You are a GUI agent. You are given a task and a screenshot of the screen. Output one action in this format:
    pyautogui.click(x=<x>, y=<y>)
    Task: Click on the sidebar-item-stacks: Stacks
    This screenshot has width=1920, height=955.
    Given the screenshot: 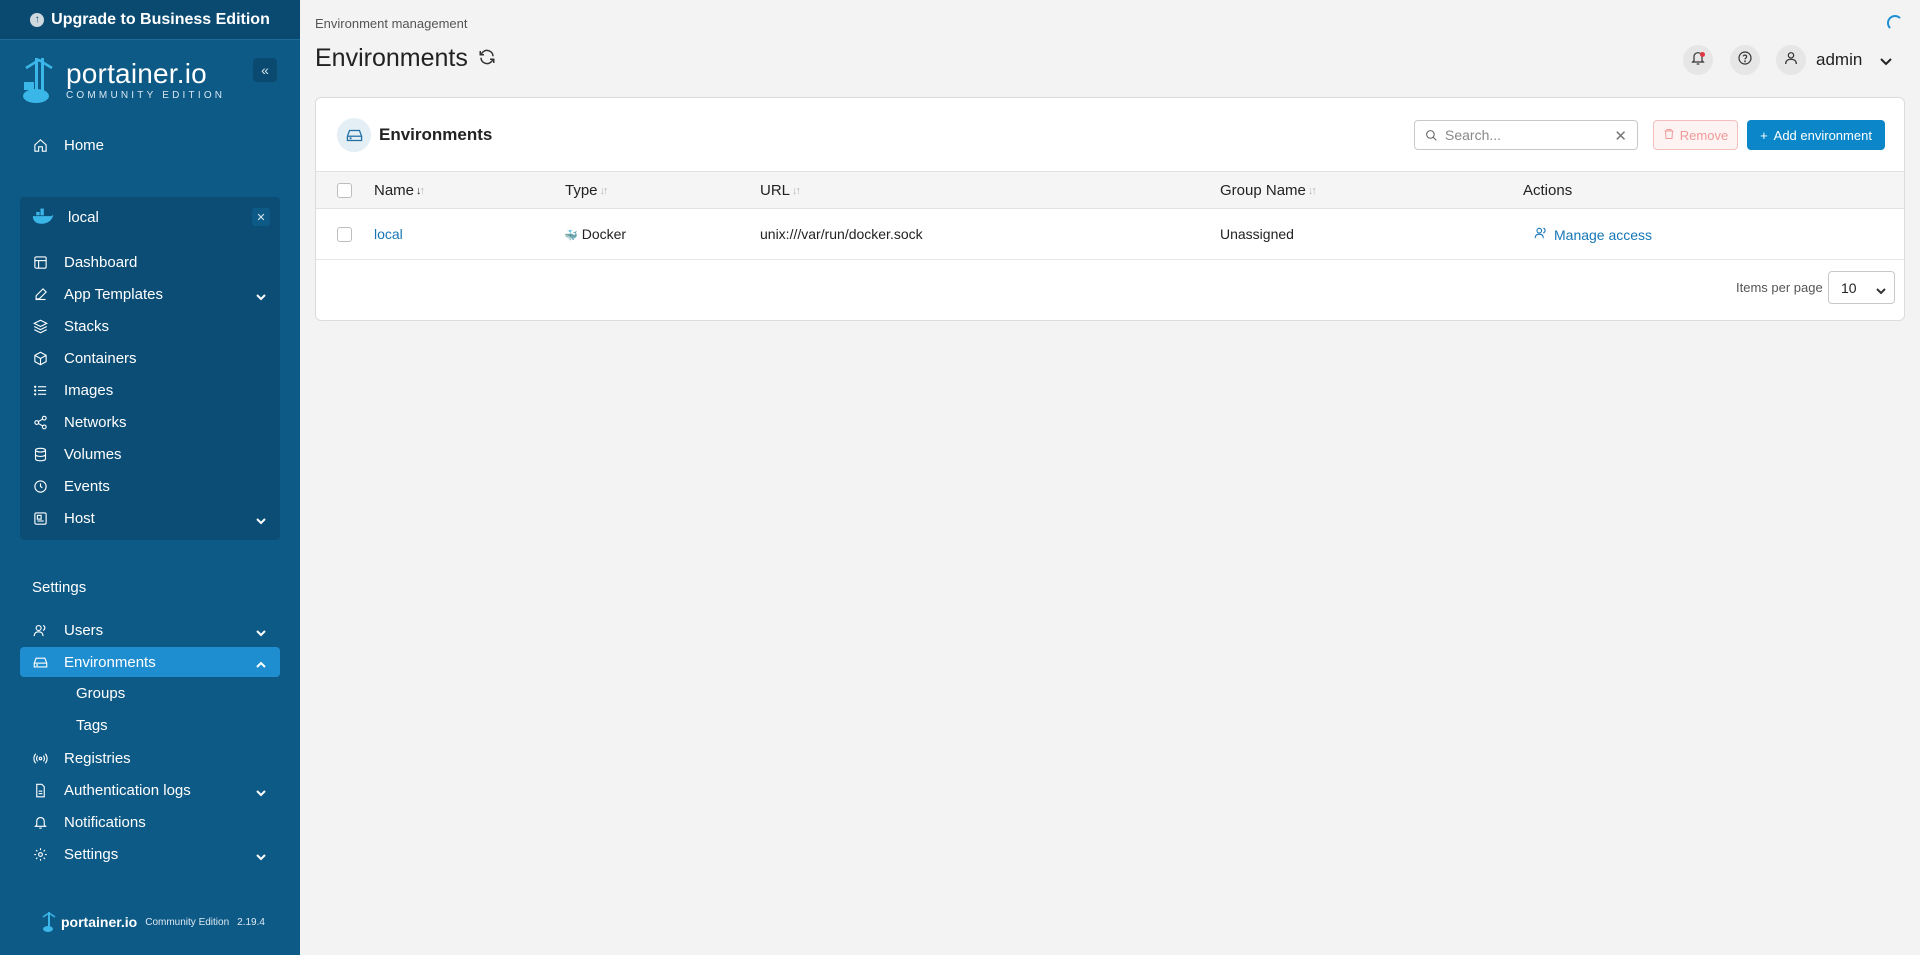 What is the action you would take?
    pyautogui.click(x=150, y=326)
    